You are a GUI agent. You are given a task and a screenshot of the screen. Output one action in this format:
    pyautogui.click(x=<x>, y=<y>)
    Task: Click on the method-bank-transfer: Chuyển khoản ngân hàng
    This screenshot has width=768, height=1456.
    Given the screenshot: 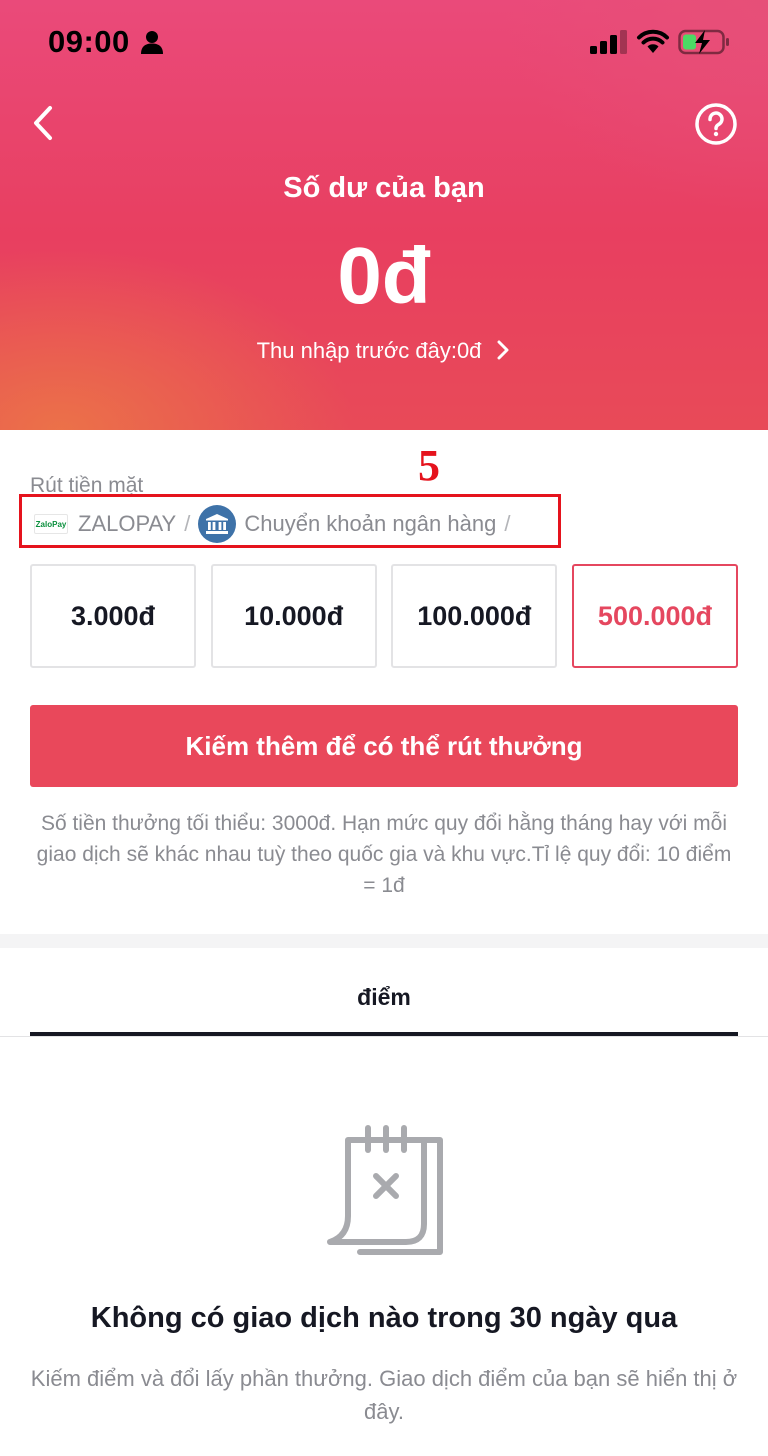 What is the action you would take?
    pyautogui.click(x=370, y=524)
    